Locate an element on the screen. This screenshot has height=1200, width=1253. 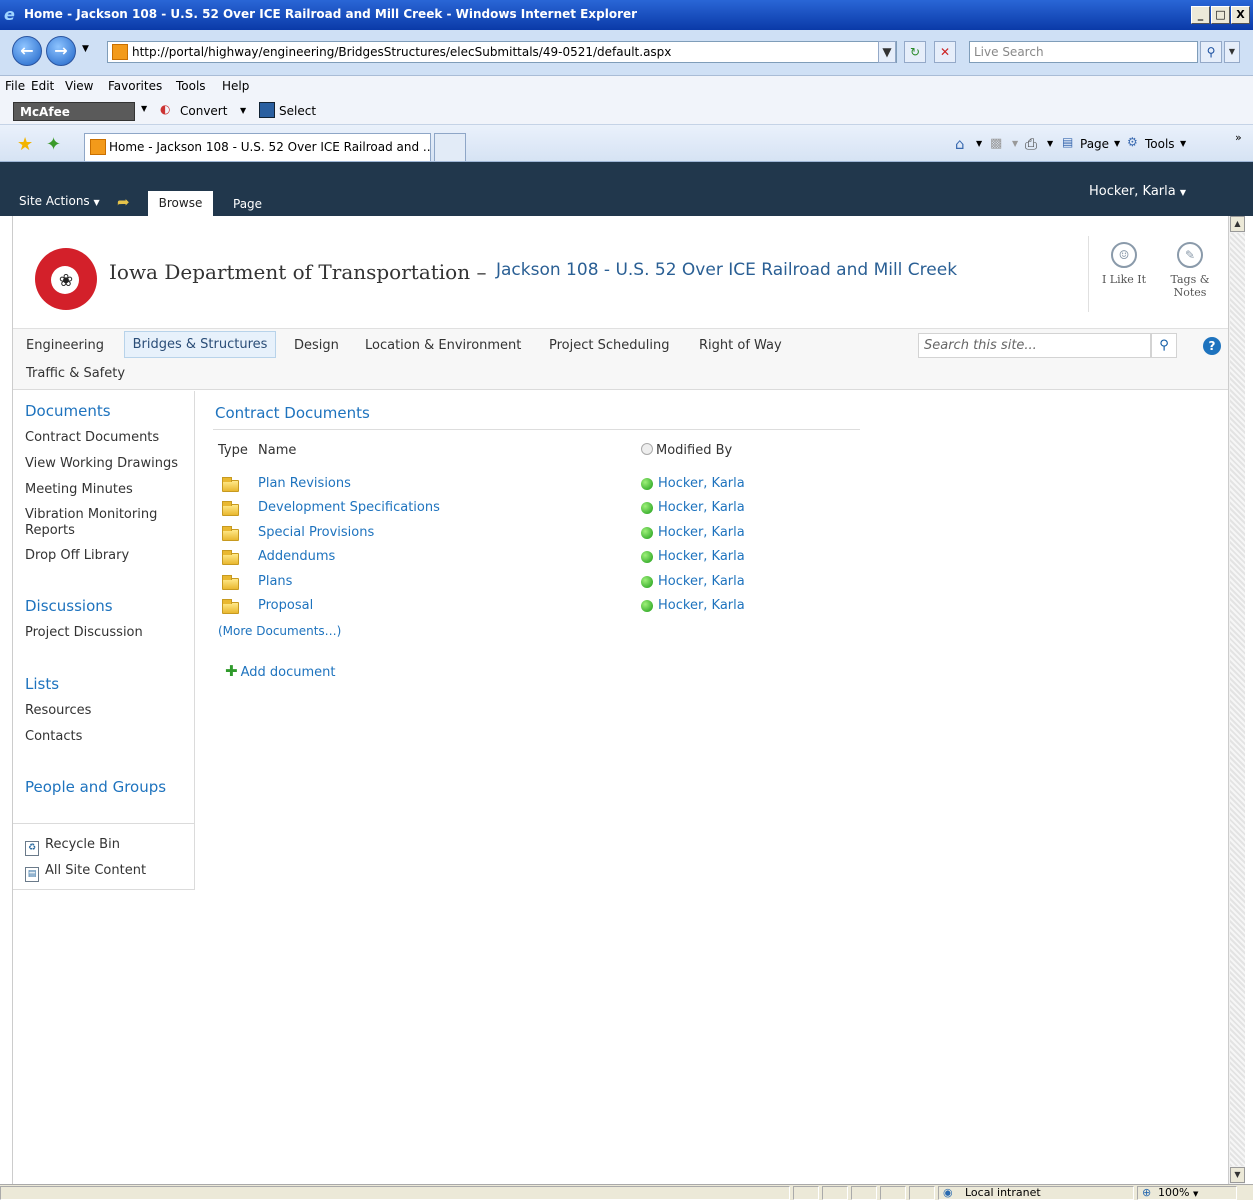
column-header-modified-by: Modified By is located at coordinates (686, 450).